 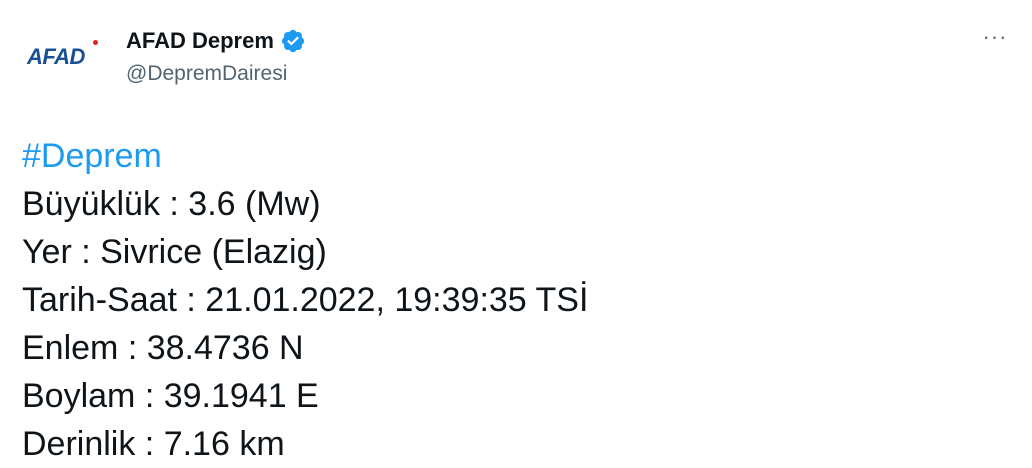 What do you see at coordinates (200, 41) in the screenshot?
I see `display-name: AFAD Deprem` at bounding box center [200, 41].